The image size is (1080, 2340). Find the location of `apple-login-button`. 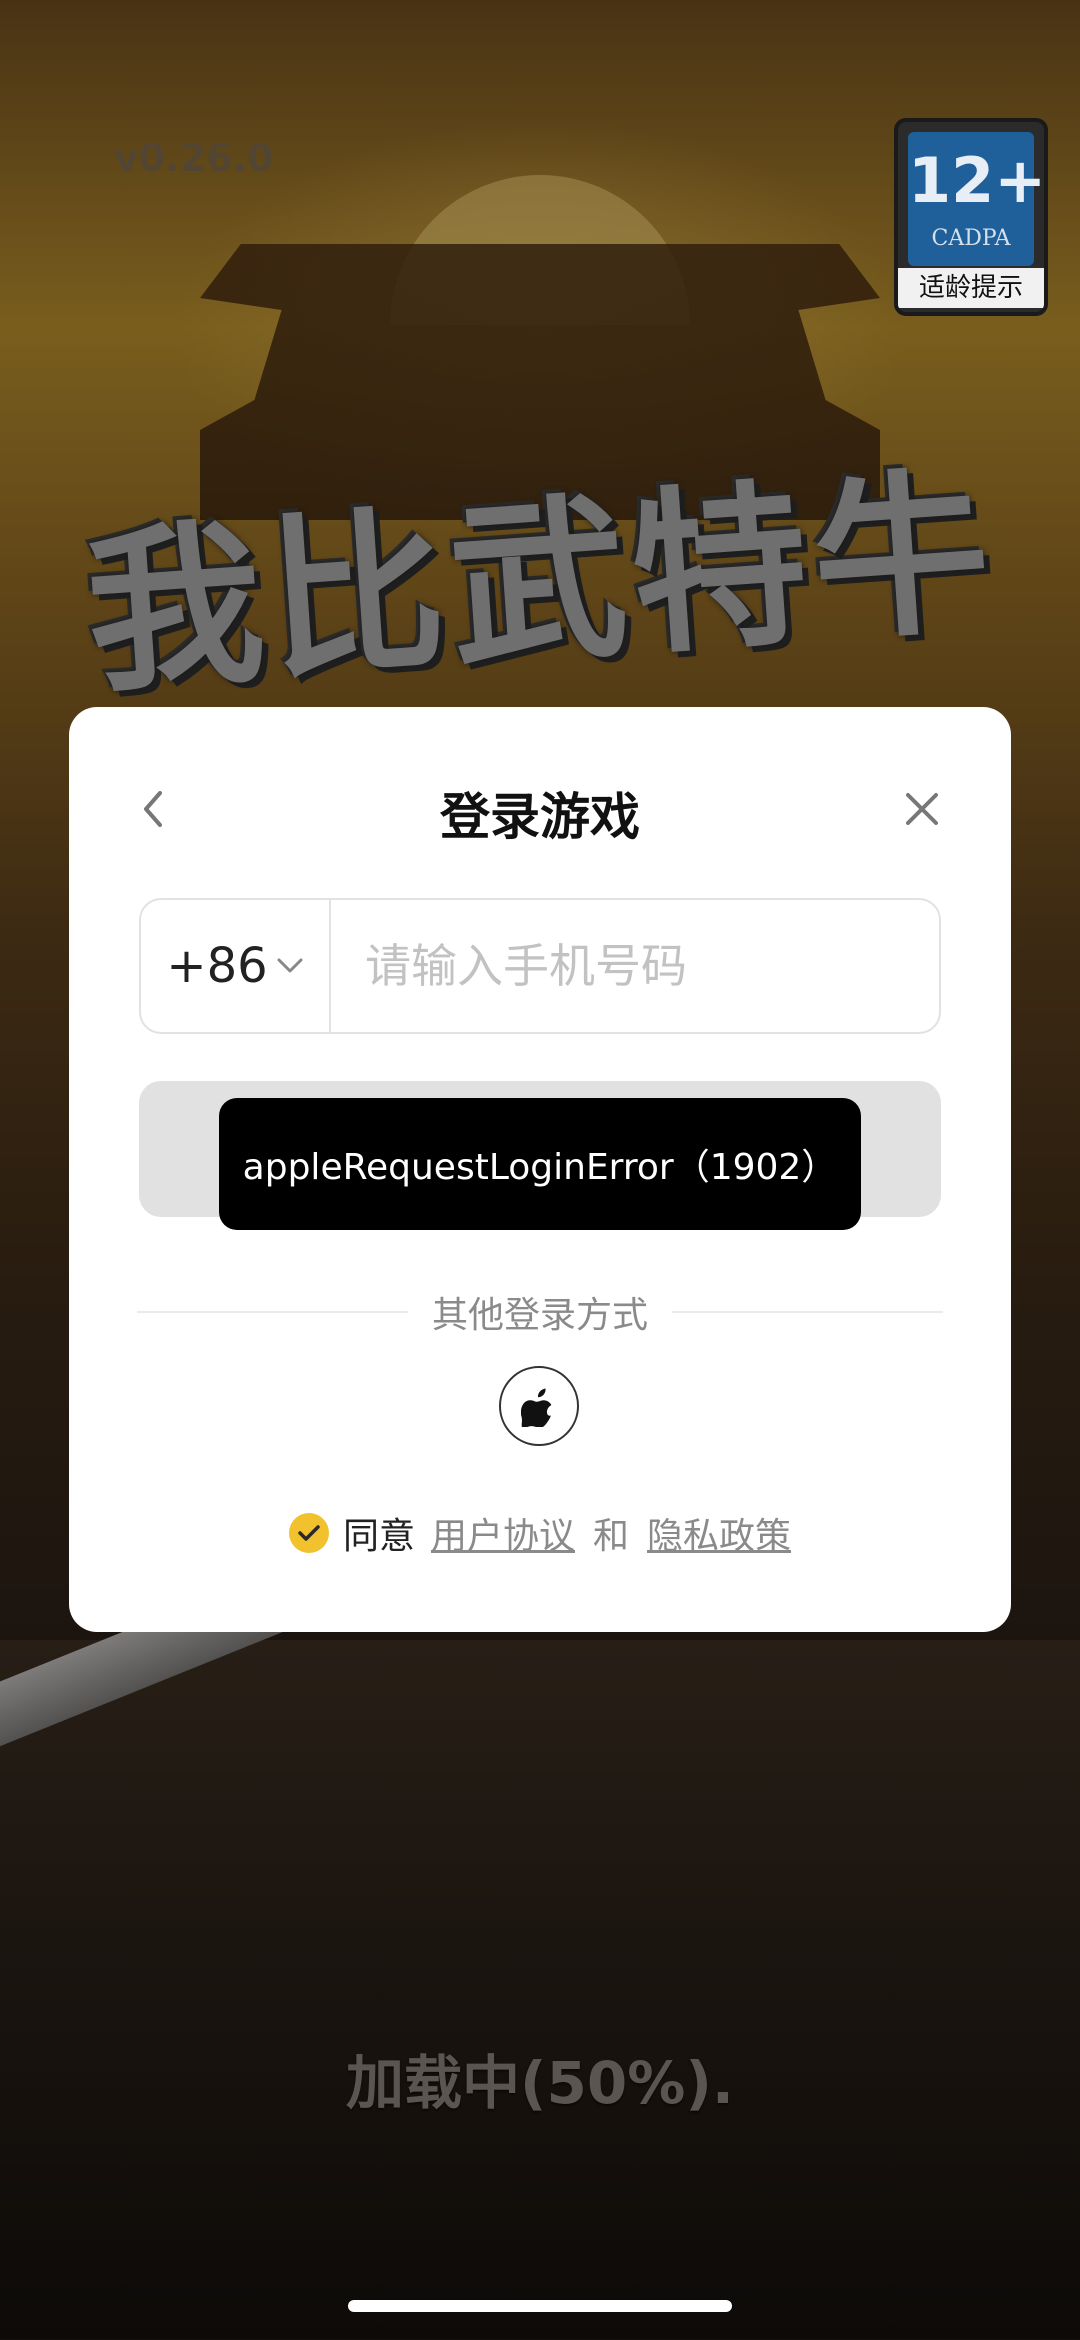

apple-login-button is located at coordinates (539, 1406).